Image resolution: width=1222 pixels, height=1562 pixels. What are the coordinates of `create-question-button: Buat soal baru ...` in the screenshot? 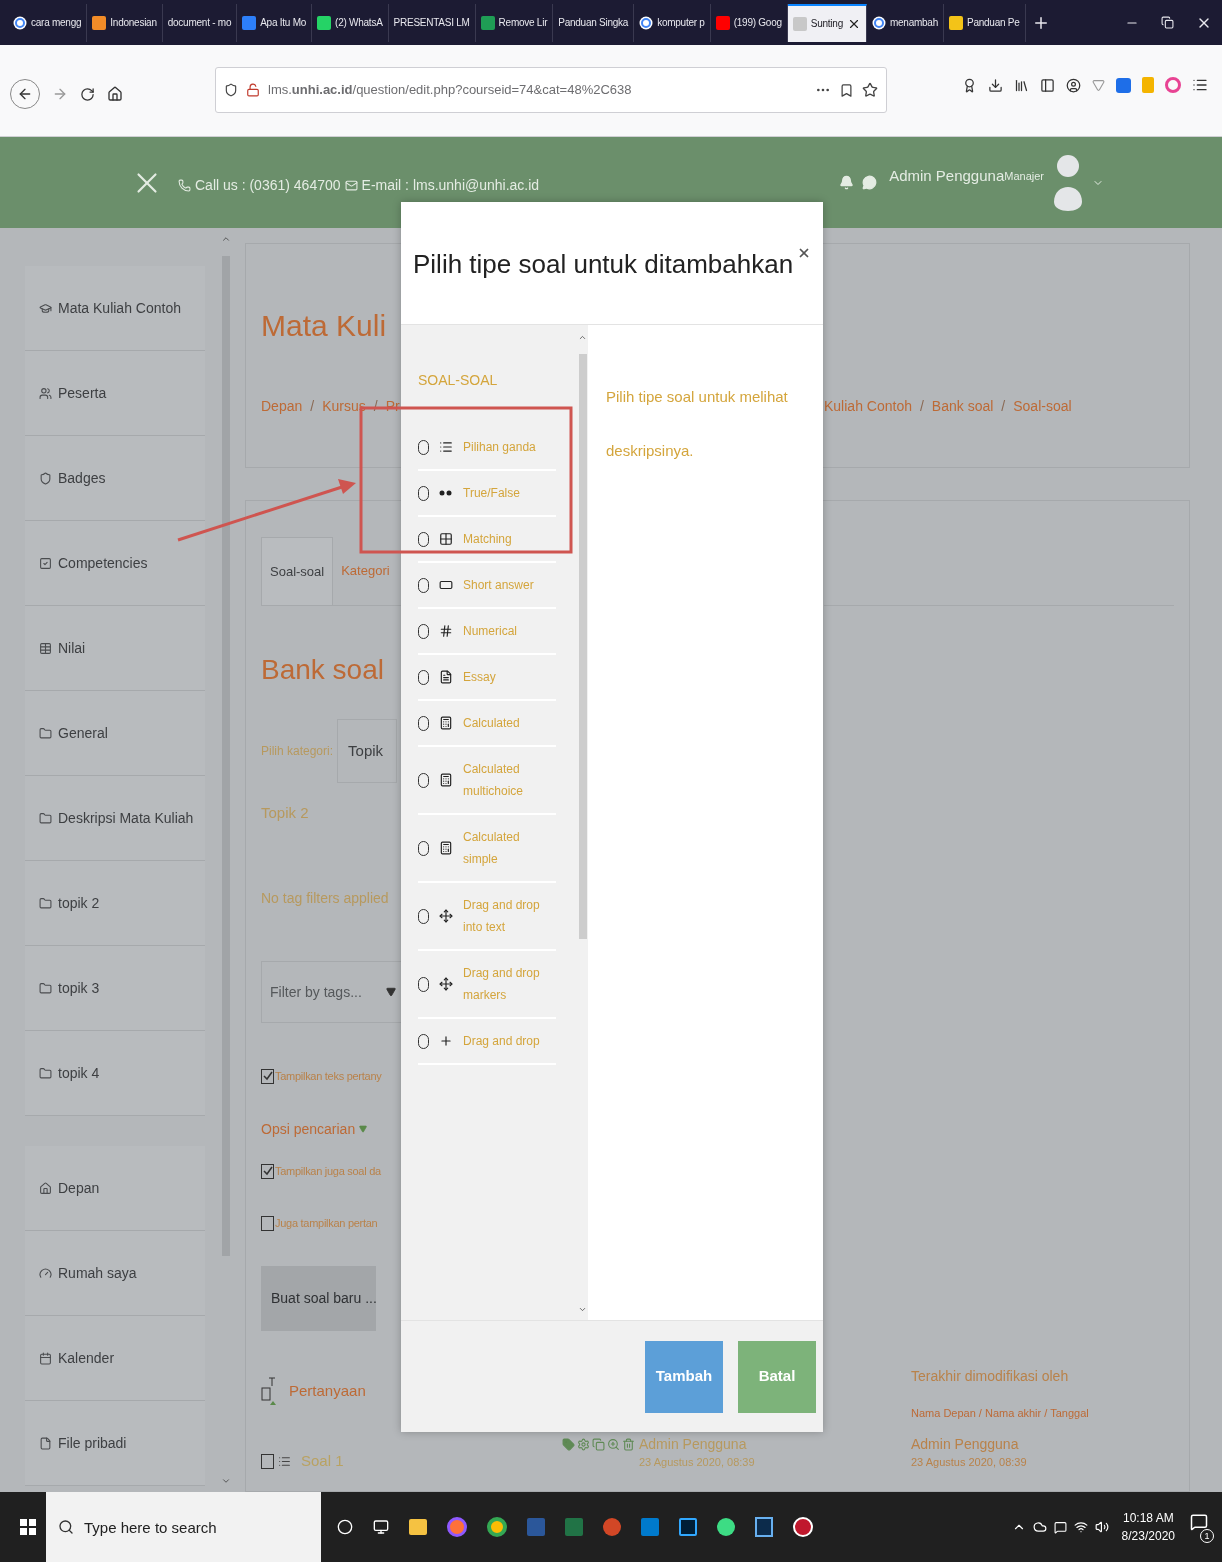 It's located at (318, 1298).